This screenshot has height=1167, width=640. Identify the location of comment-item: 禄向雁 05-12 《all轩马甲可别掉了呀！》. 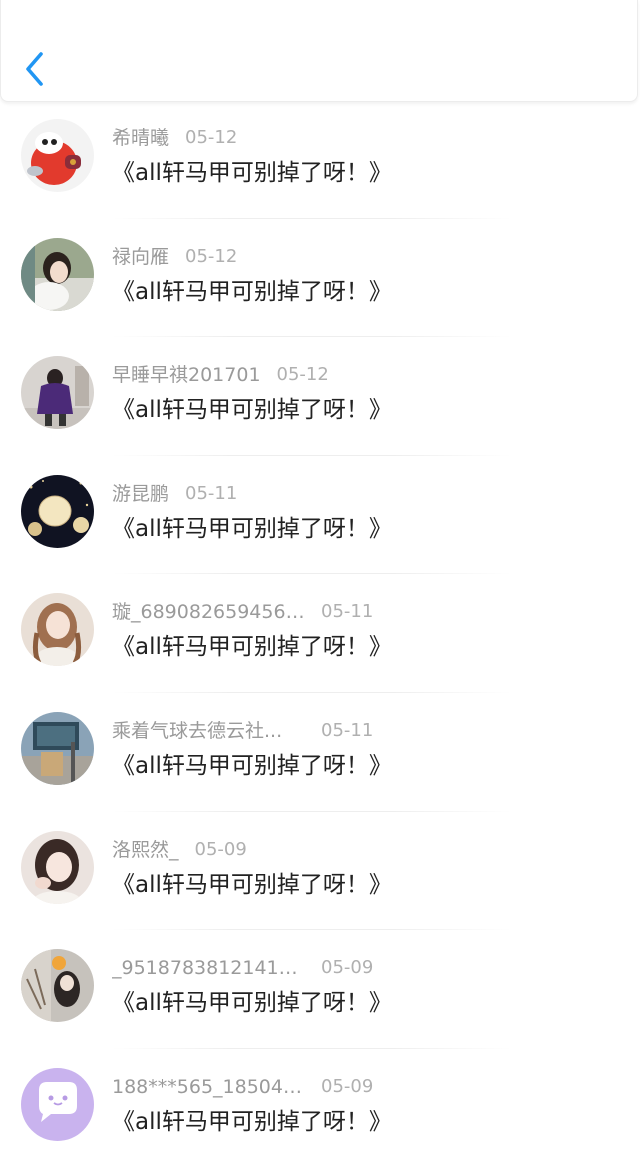
(320, 278).